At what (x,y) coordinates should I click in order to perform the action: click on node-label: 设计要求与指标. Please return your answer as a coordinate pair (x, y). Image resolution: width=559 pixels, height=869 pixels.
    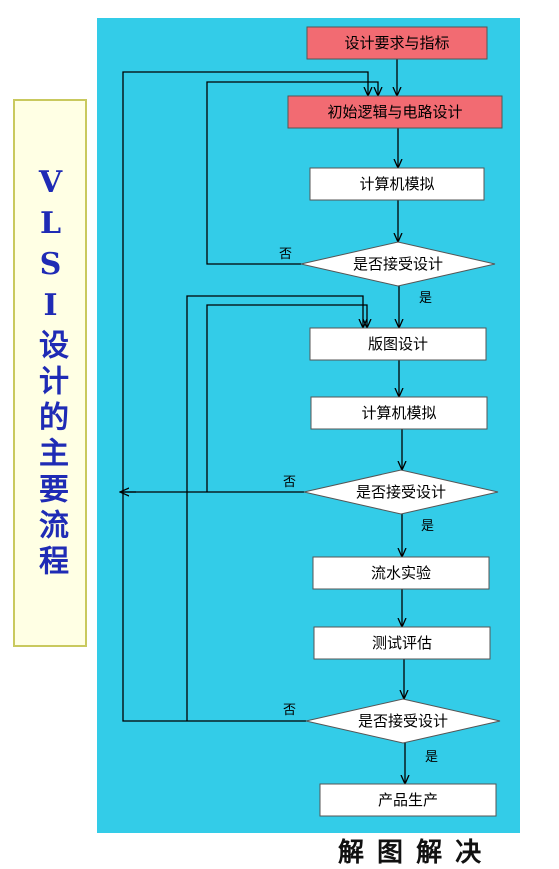
    Looking at the image, I should click on (396, 43).